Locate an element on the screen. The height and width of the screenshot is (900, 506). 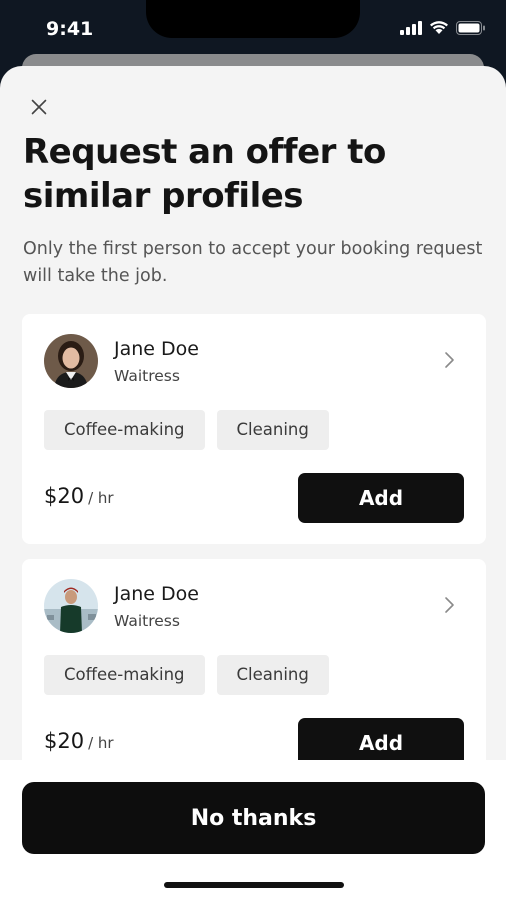
status-bar: 9:41 is located at coordinates (253, 30).